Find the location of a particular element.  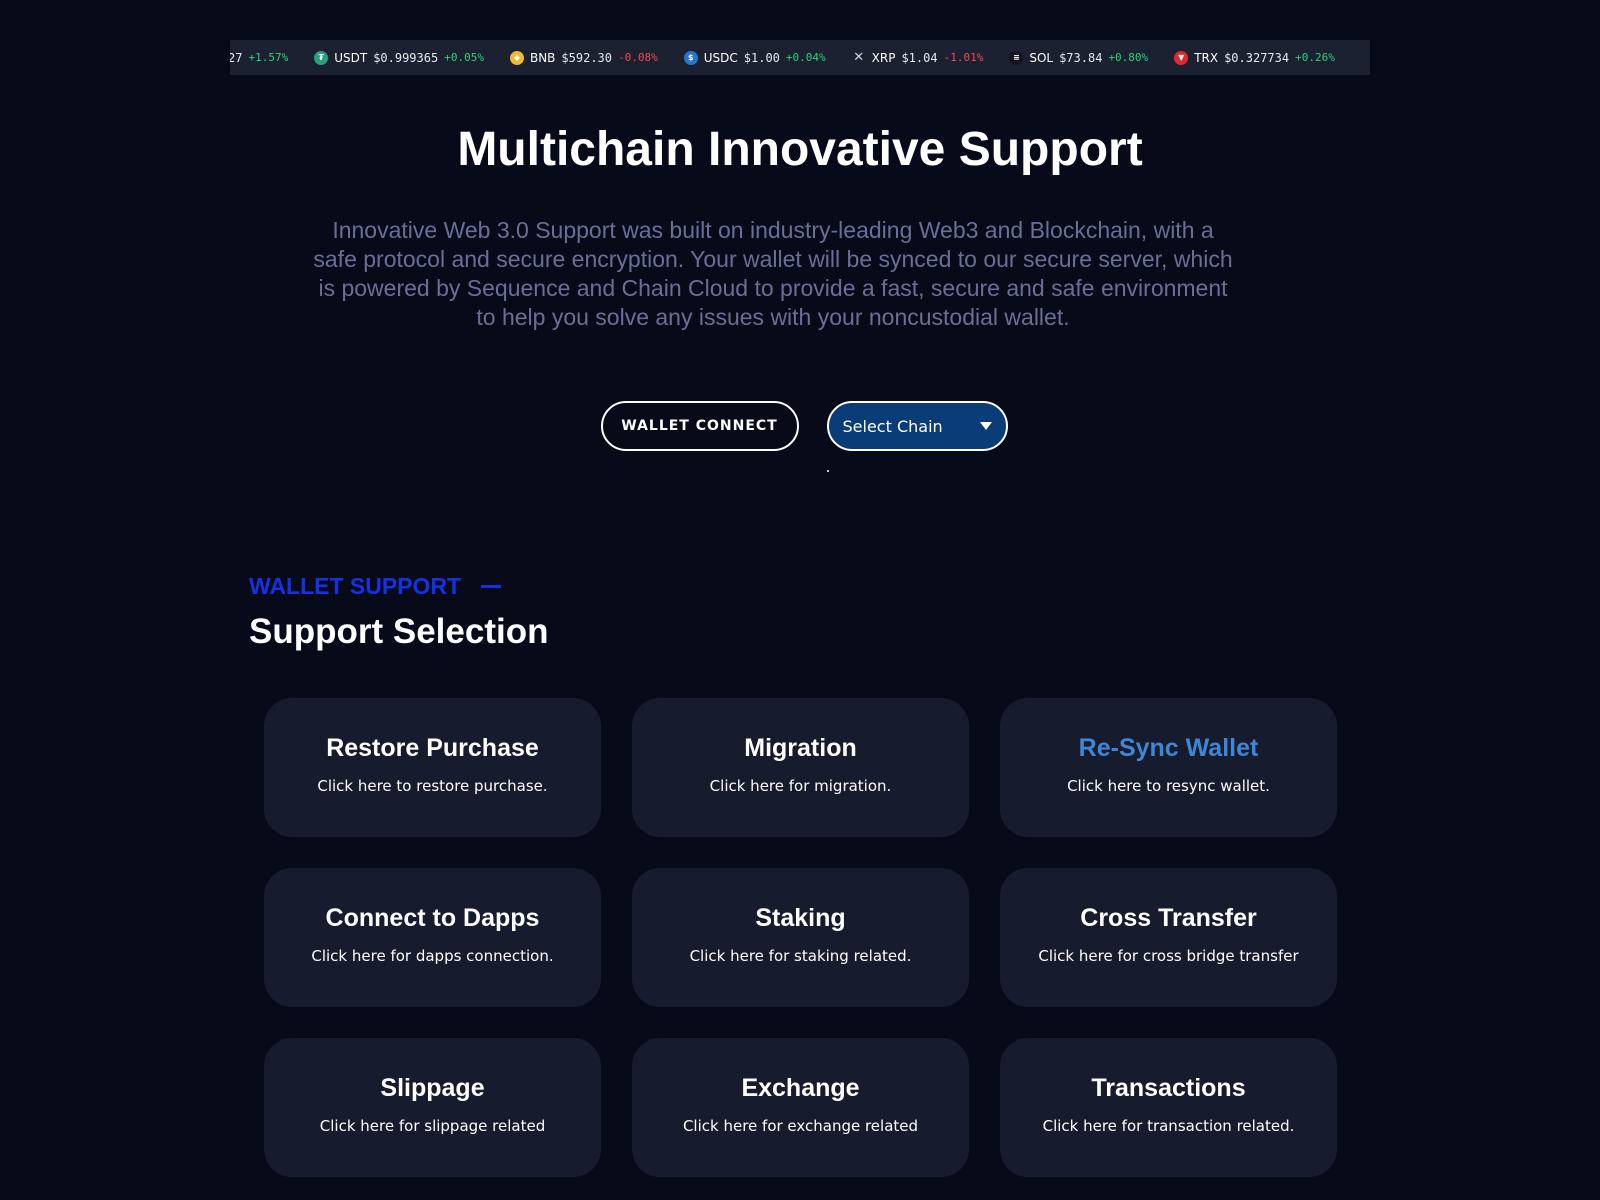

support-card-description: Click here for transaction related. is located at coordinates (1168, 1126).